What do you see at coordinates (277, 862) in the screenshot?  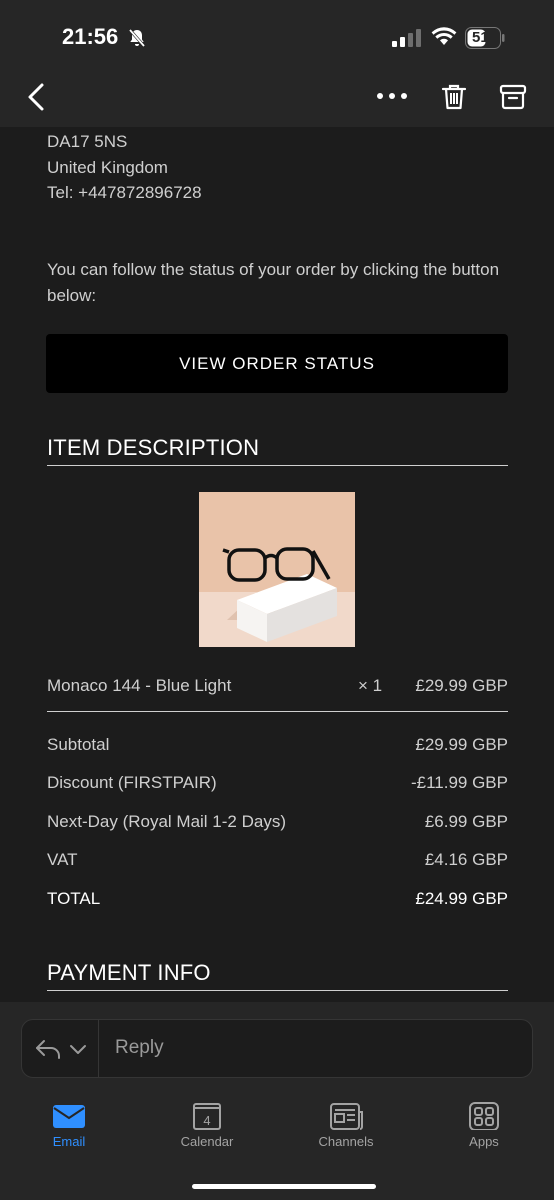 I see `summary-row-vat: VAT £4.16 GBP` at bounding box center [277, 862].